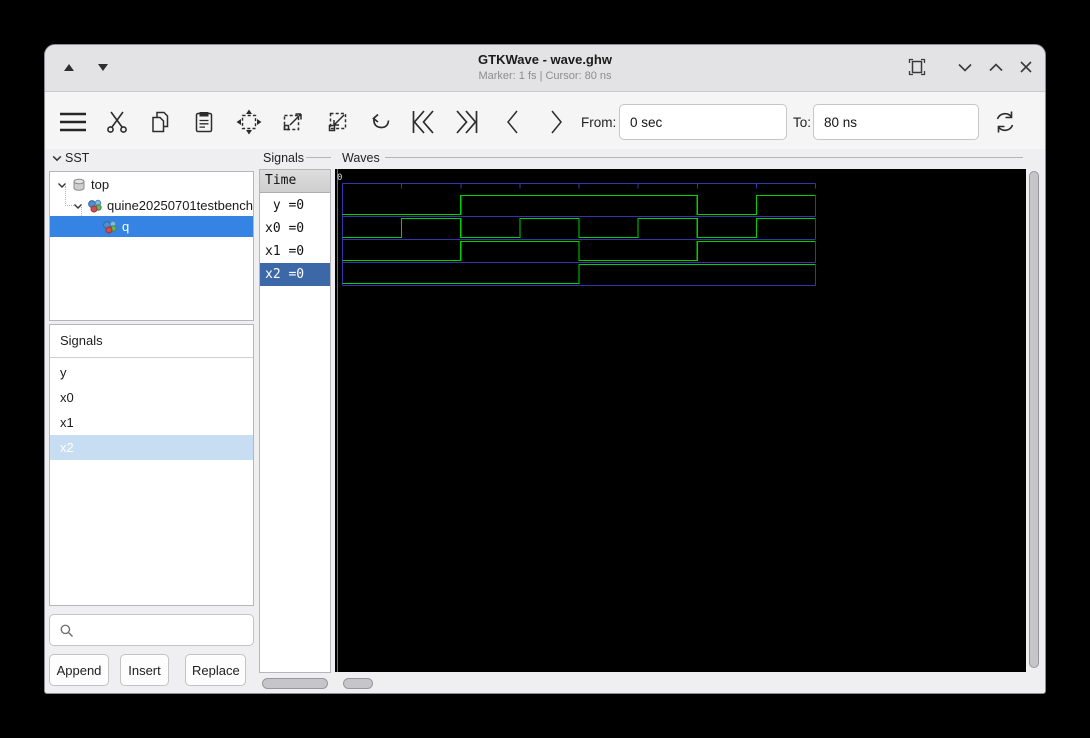 This screenshot has height=738, width=1090. I want to click on close-icon, so click(1026, 67).